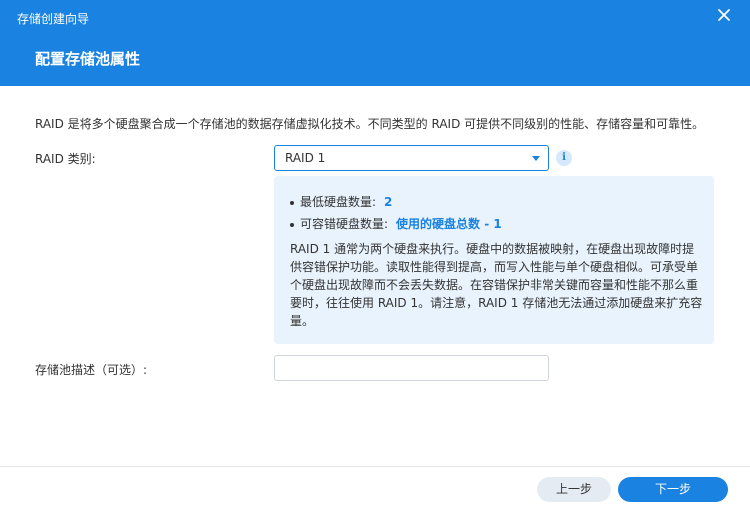  I want to click on page-title: 配置存储池属性, so click(88, 59).